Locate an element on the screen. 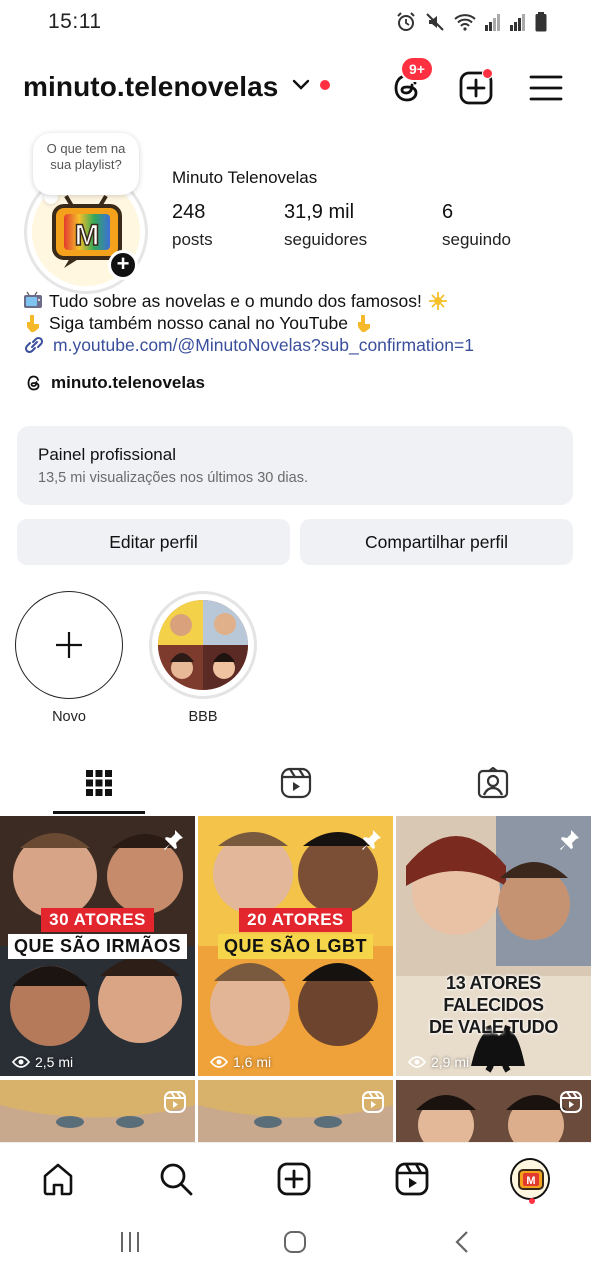 This screenshot has height=1280, width=591. highlight-new: Novo is located at coordinates (69, 658).